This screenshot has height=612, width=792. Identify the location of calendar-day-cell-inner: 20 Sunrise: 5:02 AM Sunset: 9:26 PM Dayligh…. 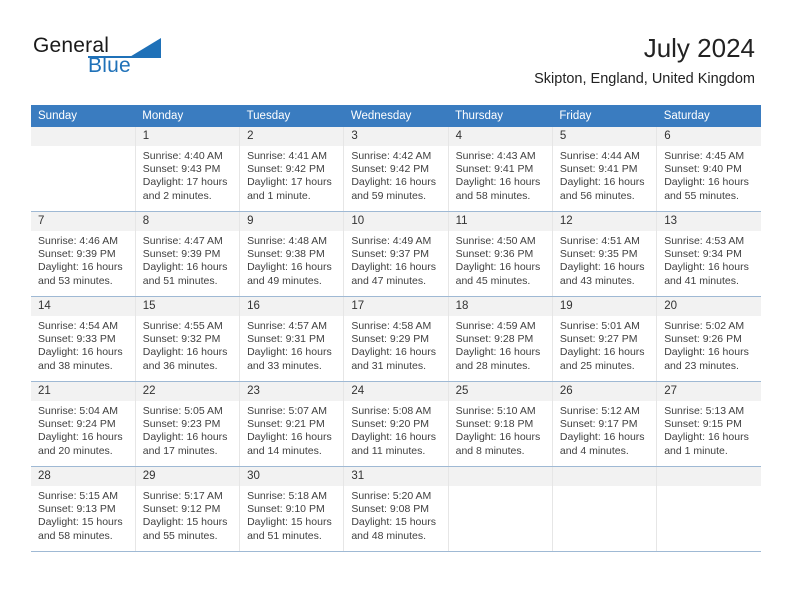
(709, 339).